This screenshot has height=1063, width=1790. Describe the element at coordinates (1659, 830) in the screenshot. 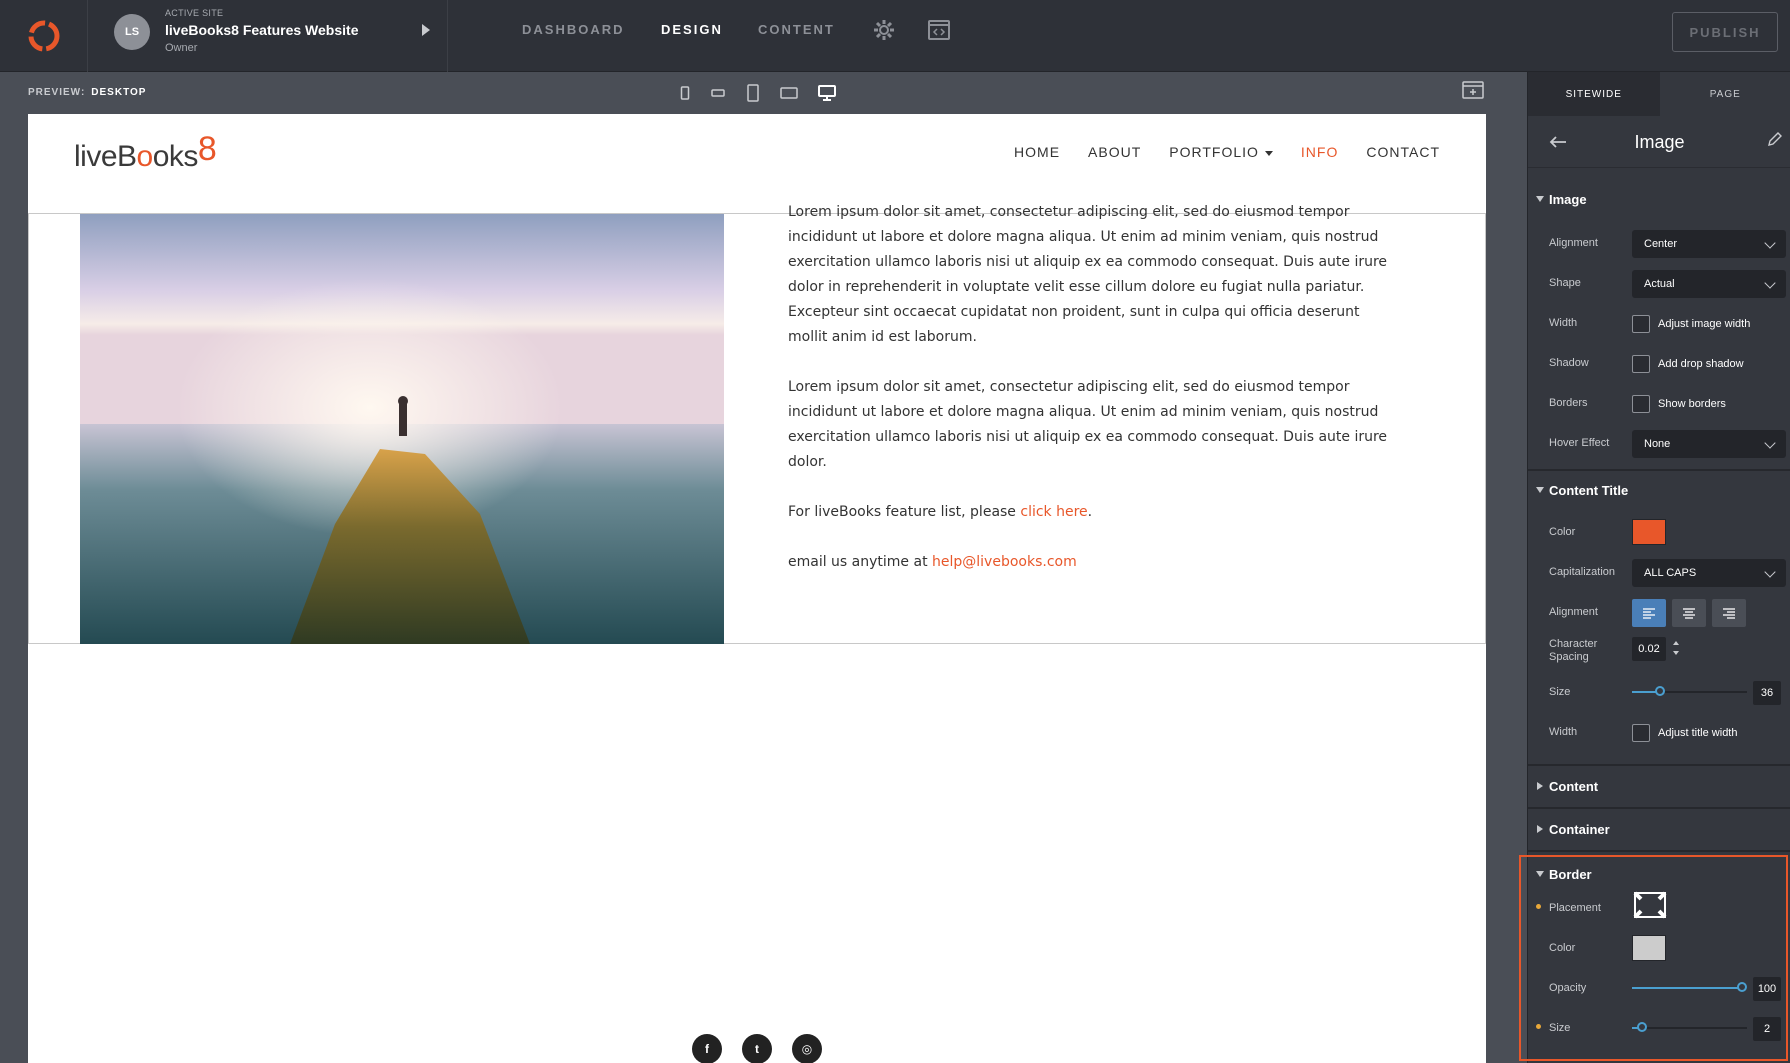

I see `section-container-header: Container` at that location.